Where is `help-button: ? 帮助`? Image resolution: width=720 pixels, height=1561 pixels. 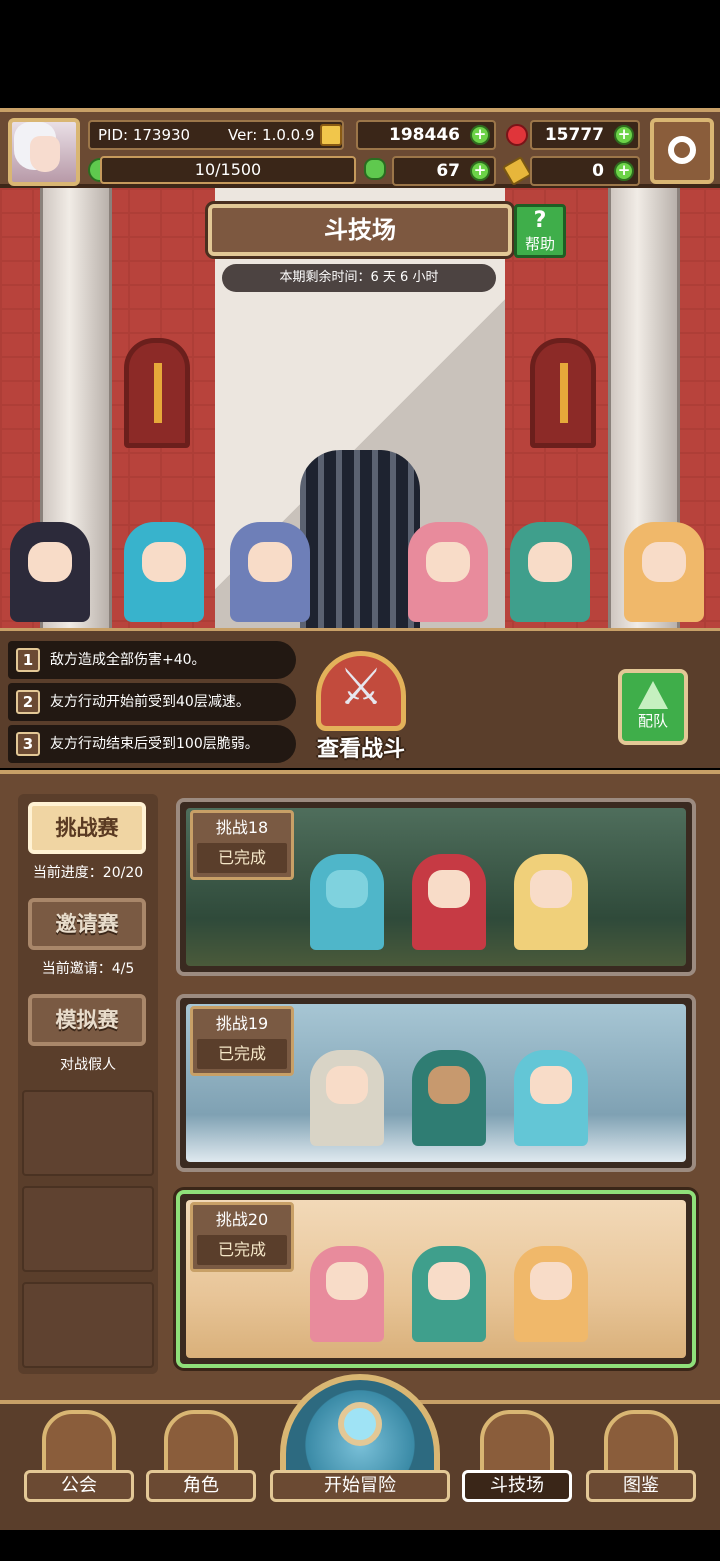
help-button: ? 帮助 is located at coordinates (540, 231).